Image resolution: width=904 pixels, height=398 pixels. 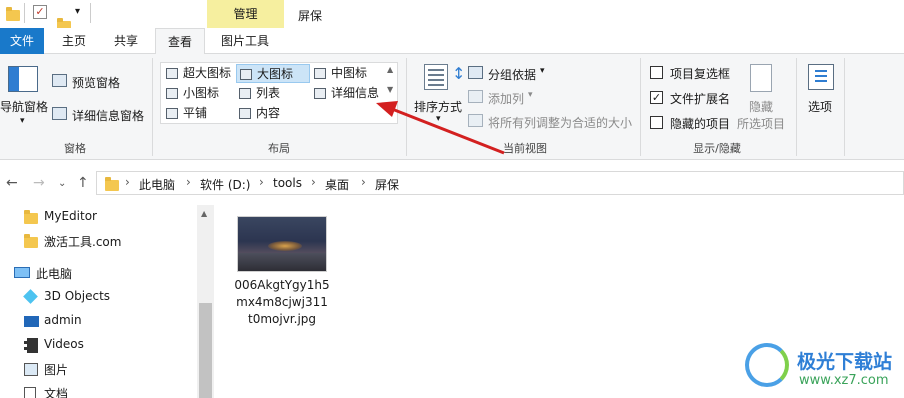 I want to click on hidden-items-label: 隐藏的项目, so click(x=700, y=124).